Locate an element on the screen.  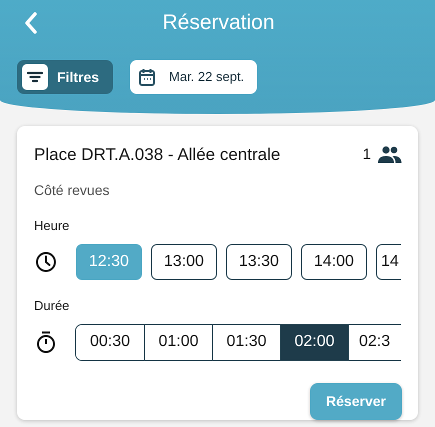
clock-icon is located at coordinates (46, 261).